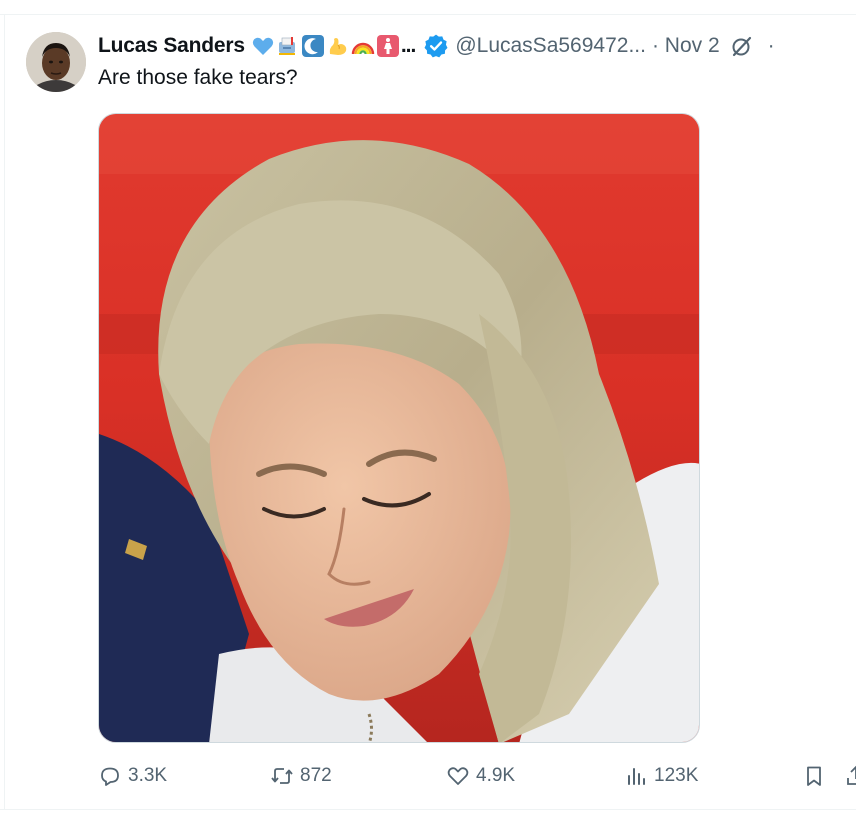 This screenshot has height=818, width=856. I want to click on repost-count: 872, so click(316, 775).